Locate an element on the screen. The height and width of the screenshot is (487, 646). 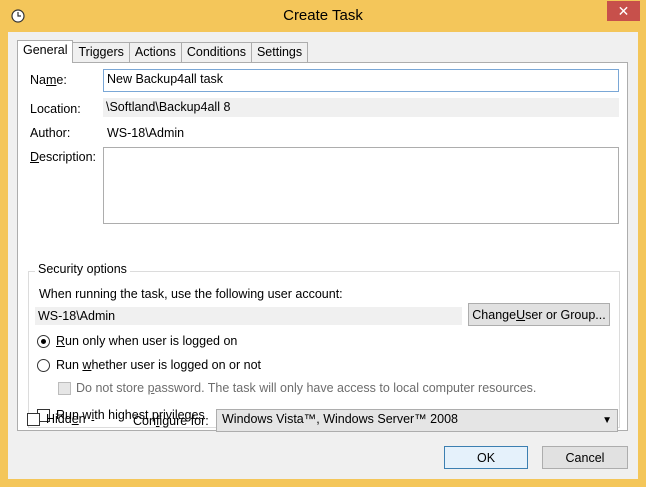
location-label: Location: is located at coordinates (55, 109).